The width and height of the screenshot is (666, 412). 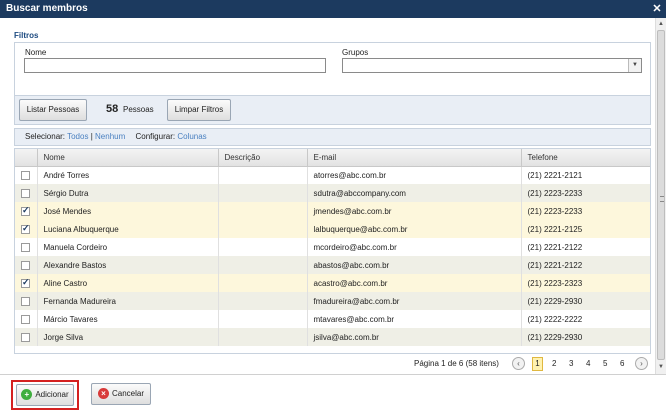 What do you see at coordinates (537, 364) in the screenshot?
I see `page-1-current: 1` at bounding box center [537, 364].